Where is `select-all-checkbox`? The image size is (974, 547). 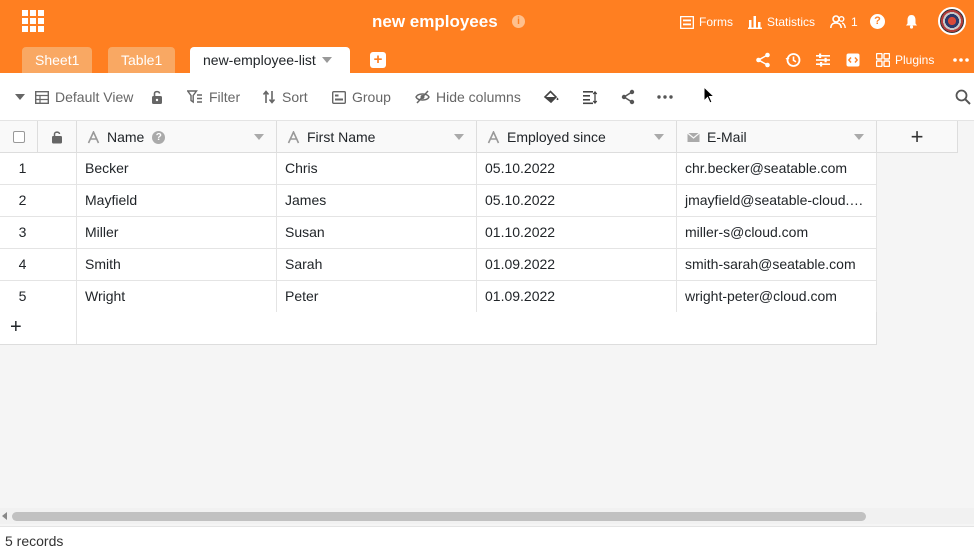
select-all-checkbox is located at coordinates (18, 137).